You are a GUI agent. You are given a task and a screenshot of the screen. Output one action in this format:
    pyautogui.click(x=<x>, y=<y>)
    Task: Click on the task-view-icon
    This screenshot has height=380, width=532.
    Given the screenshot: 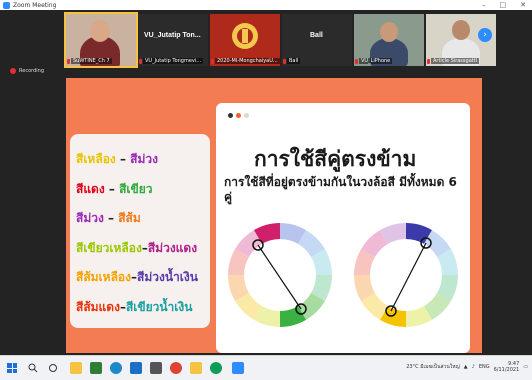 What is the action you would take?
    pyautogui.click(x=53, y=368)
    